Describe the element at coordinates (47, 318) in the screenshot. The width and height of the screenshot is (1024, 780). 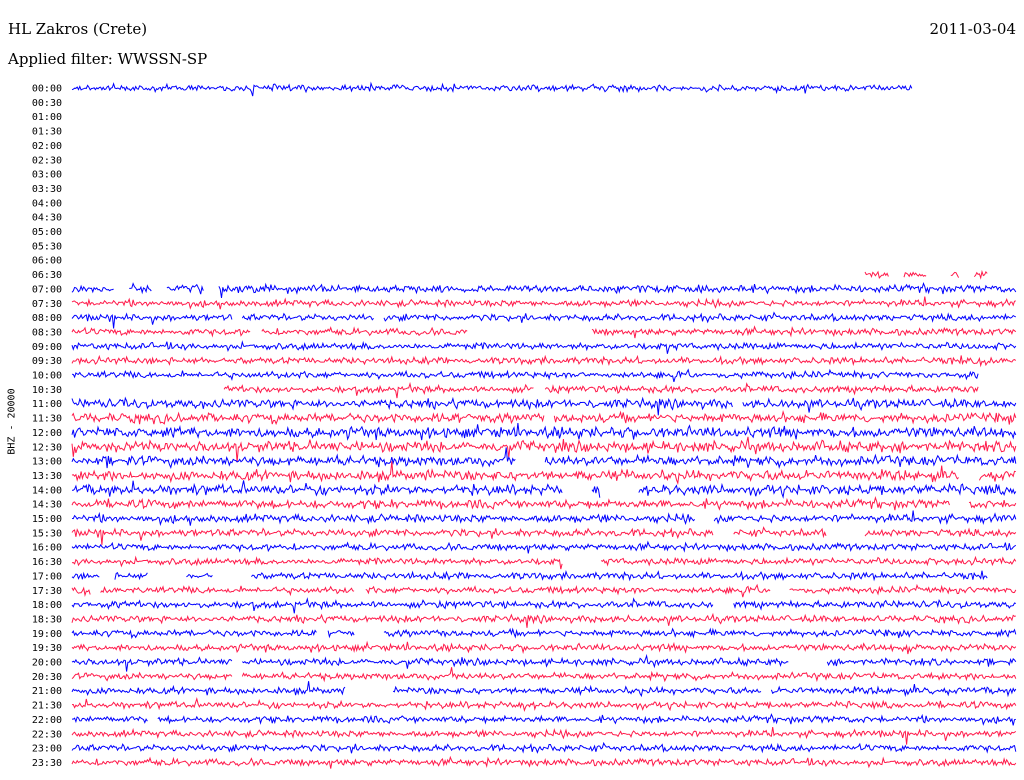
I see `time-tick-label: 08:00` at that location.